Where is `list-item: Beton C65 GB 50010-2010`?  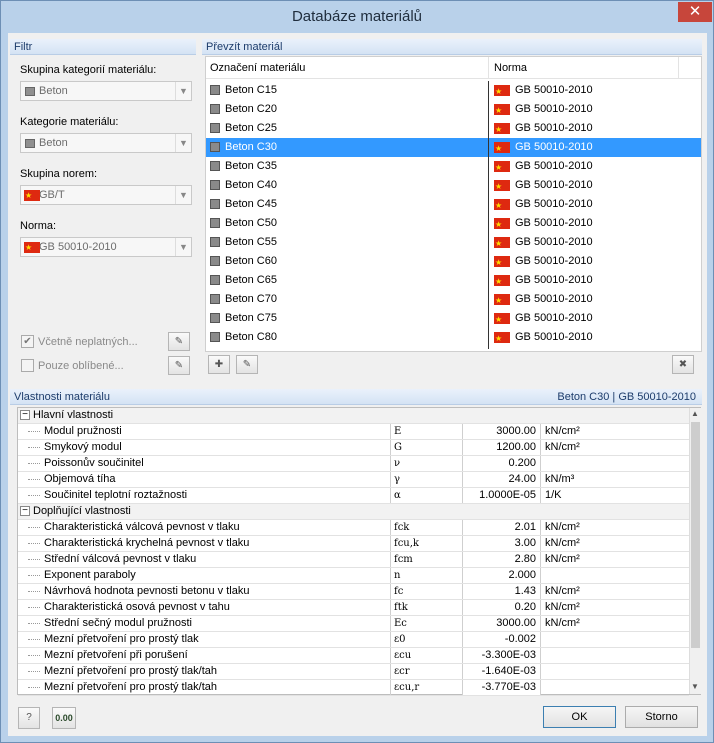 list-item: Beton C65 GB 50010-2010 is located at coordinates (453, 281).